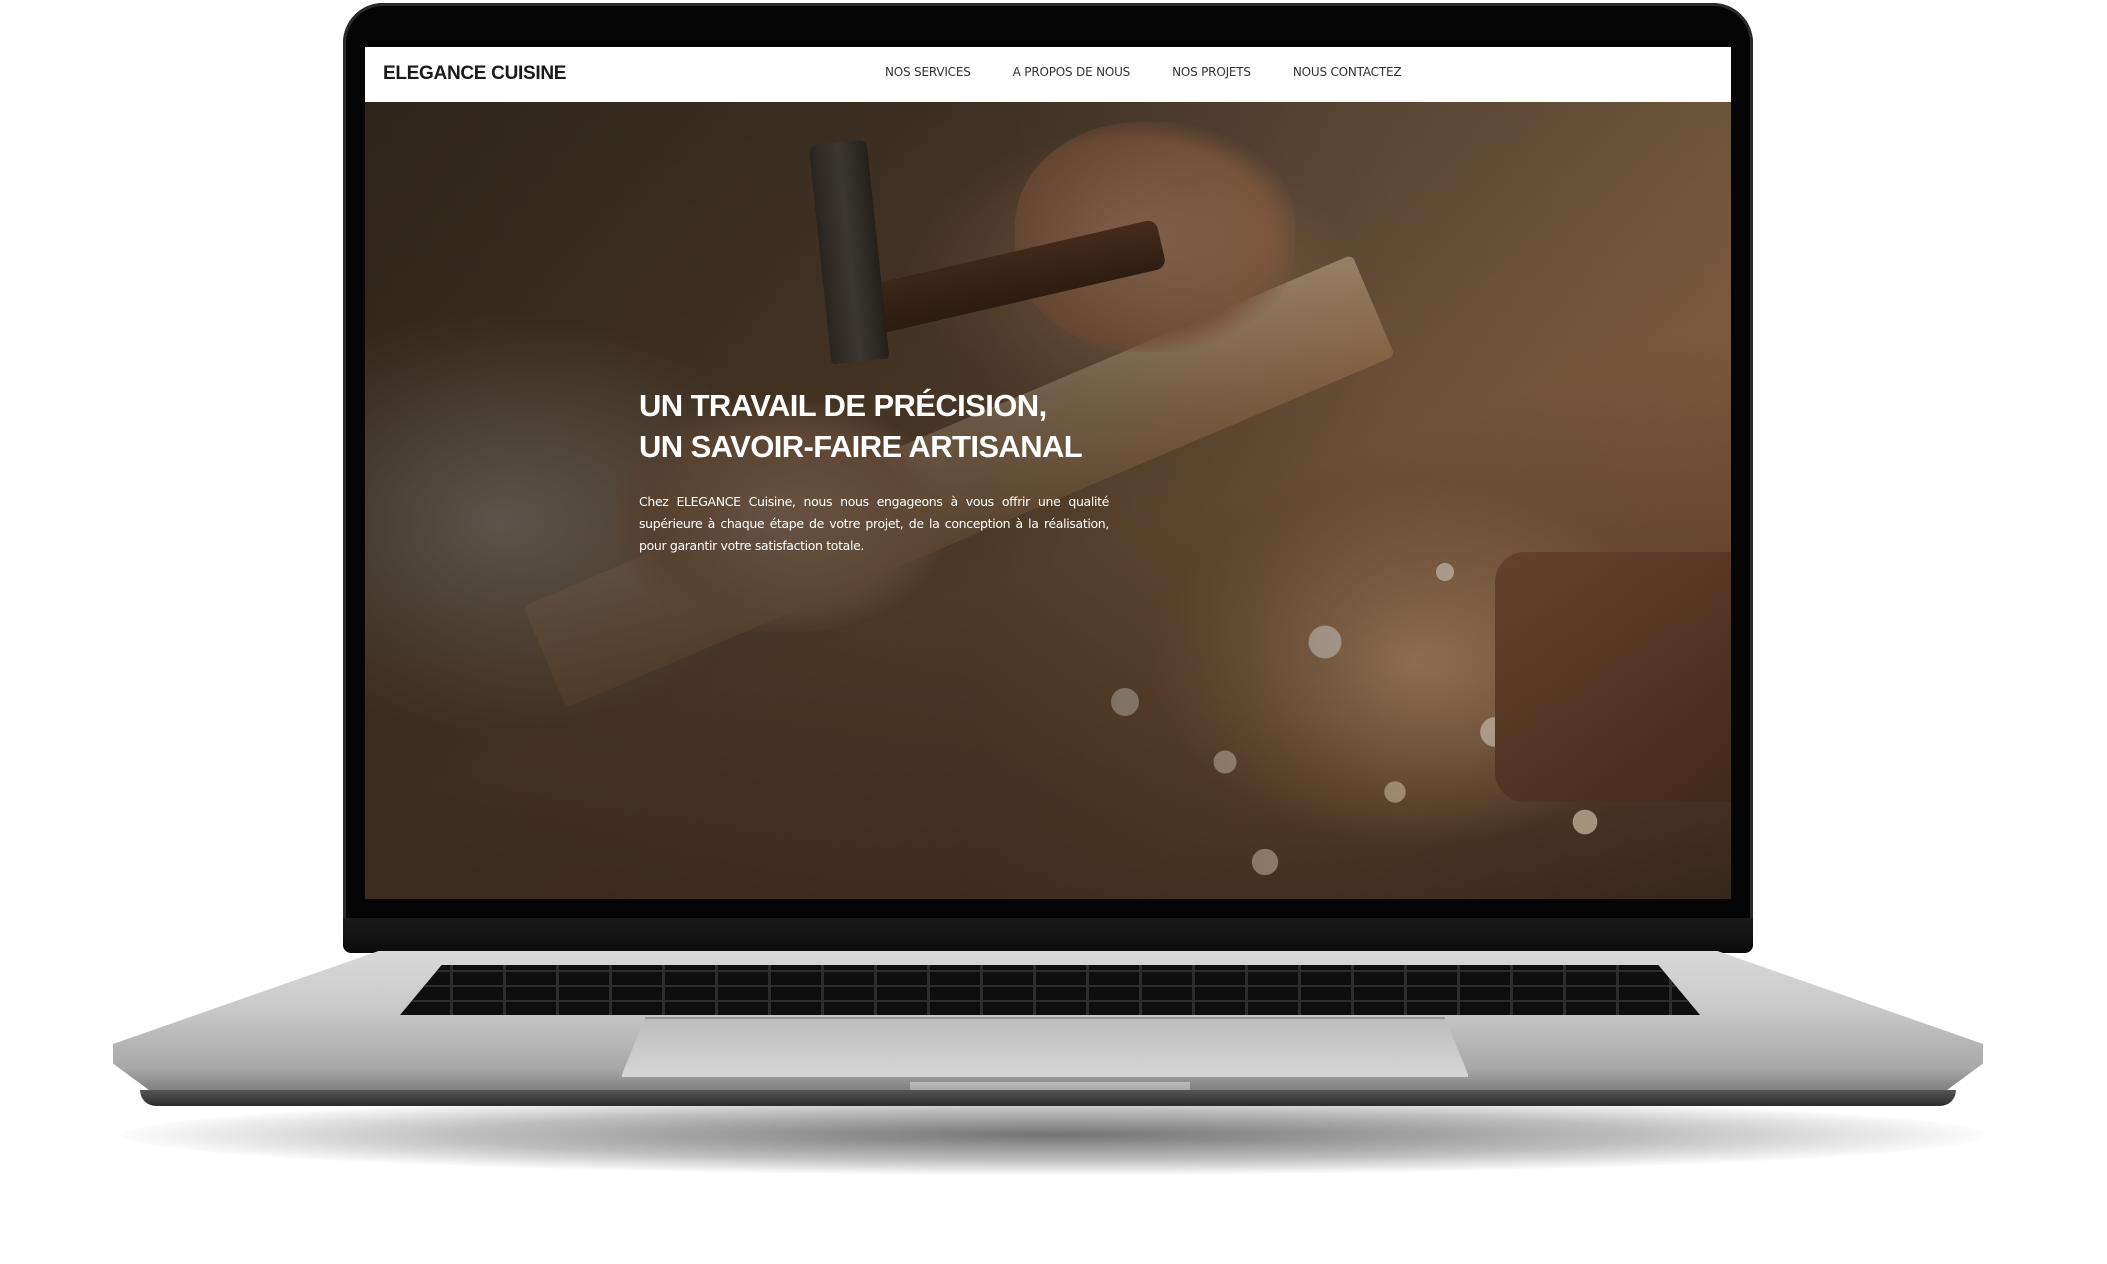  Describe the element at coordinates (1053, 1135) in the screenshot. I see `laptop-shadow` at that location.